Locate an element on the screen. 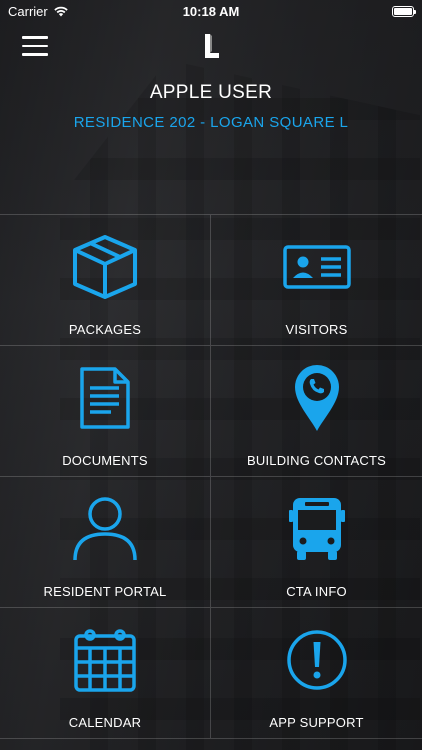  id-card-icon is located at coordinates (317, 267).